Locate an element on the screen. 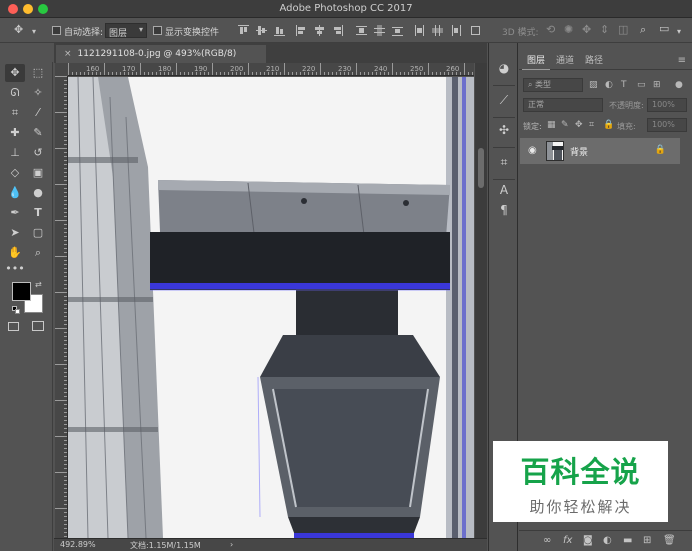 Image resolution: width=692 pixels, height=551 pixels. 3d-slide-icon: ⇕ is located at coordinates (604, 30).